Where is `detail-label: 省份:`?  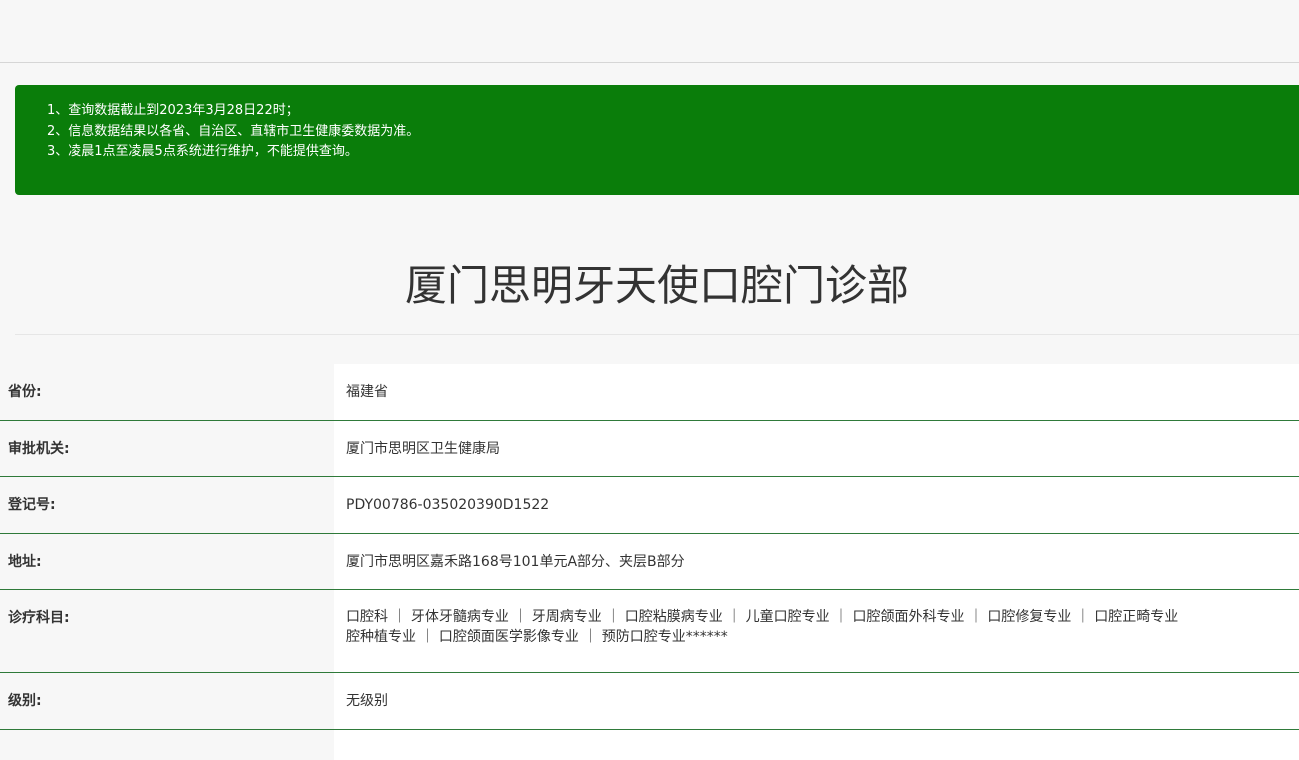 detail-label: 省份: is located at coordinates (167, 392).